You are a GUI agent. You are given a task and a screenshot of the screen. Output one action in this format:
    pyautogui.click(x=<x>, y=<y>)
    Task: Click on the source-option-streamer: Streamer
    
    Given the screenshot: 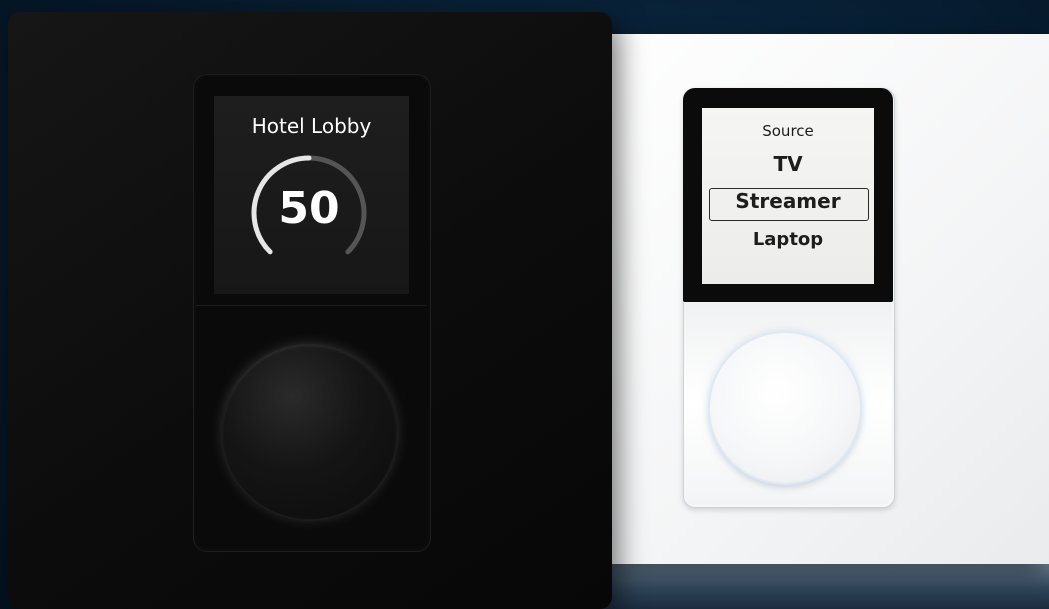 What is the action you would take?
    pyautogui.click(x=788, y=201)
    